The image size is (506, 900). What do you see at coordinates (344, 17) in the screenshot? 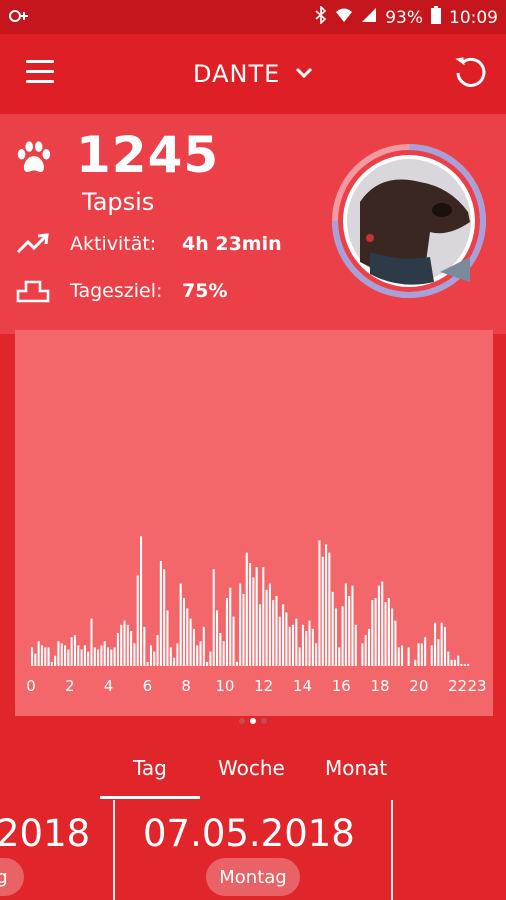
I see `wifi-icon` at bounding box center [344, 17].